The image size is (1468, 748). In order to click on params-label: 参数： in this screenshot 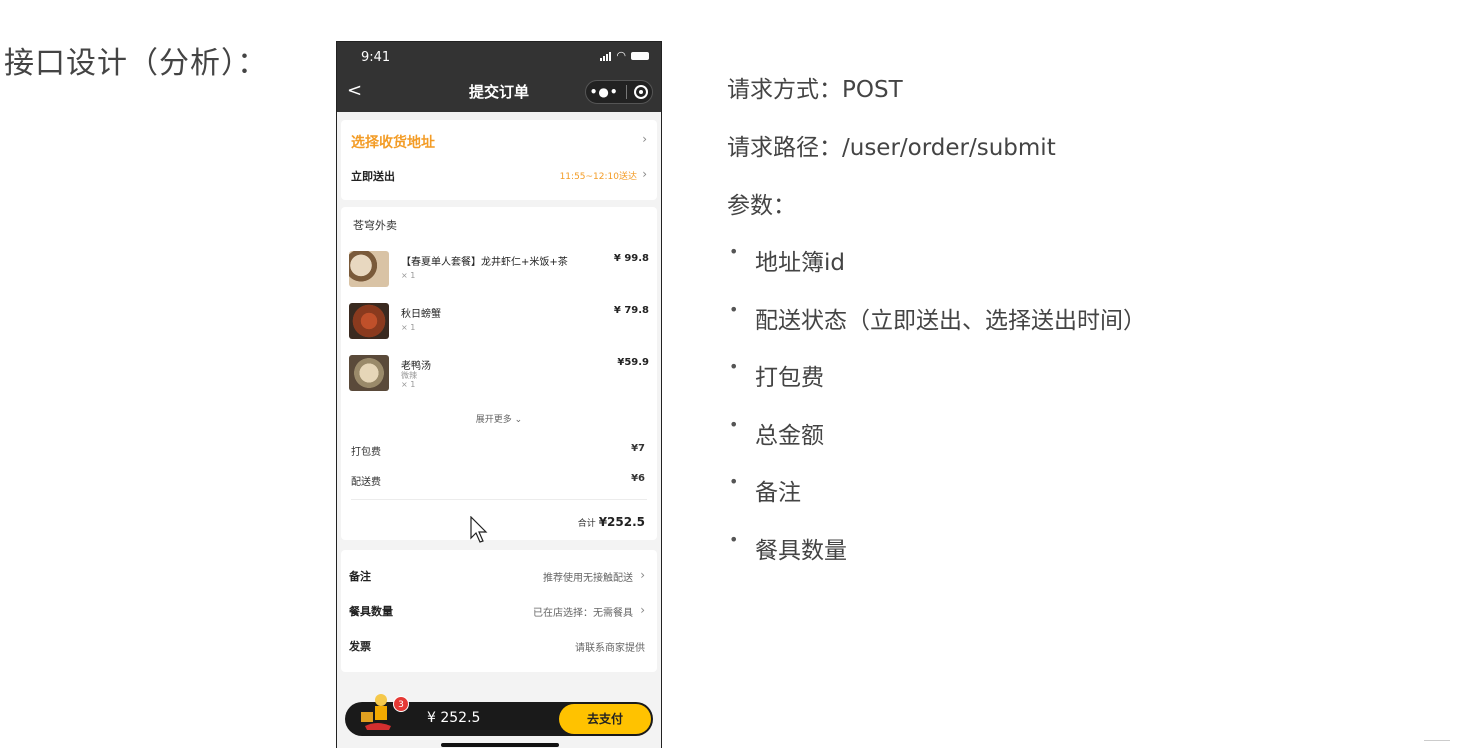, I will do `click(761, 206)`.